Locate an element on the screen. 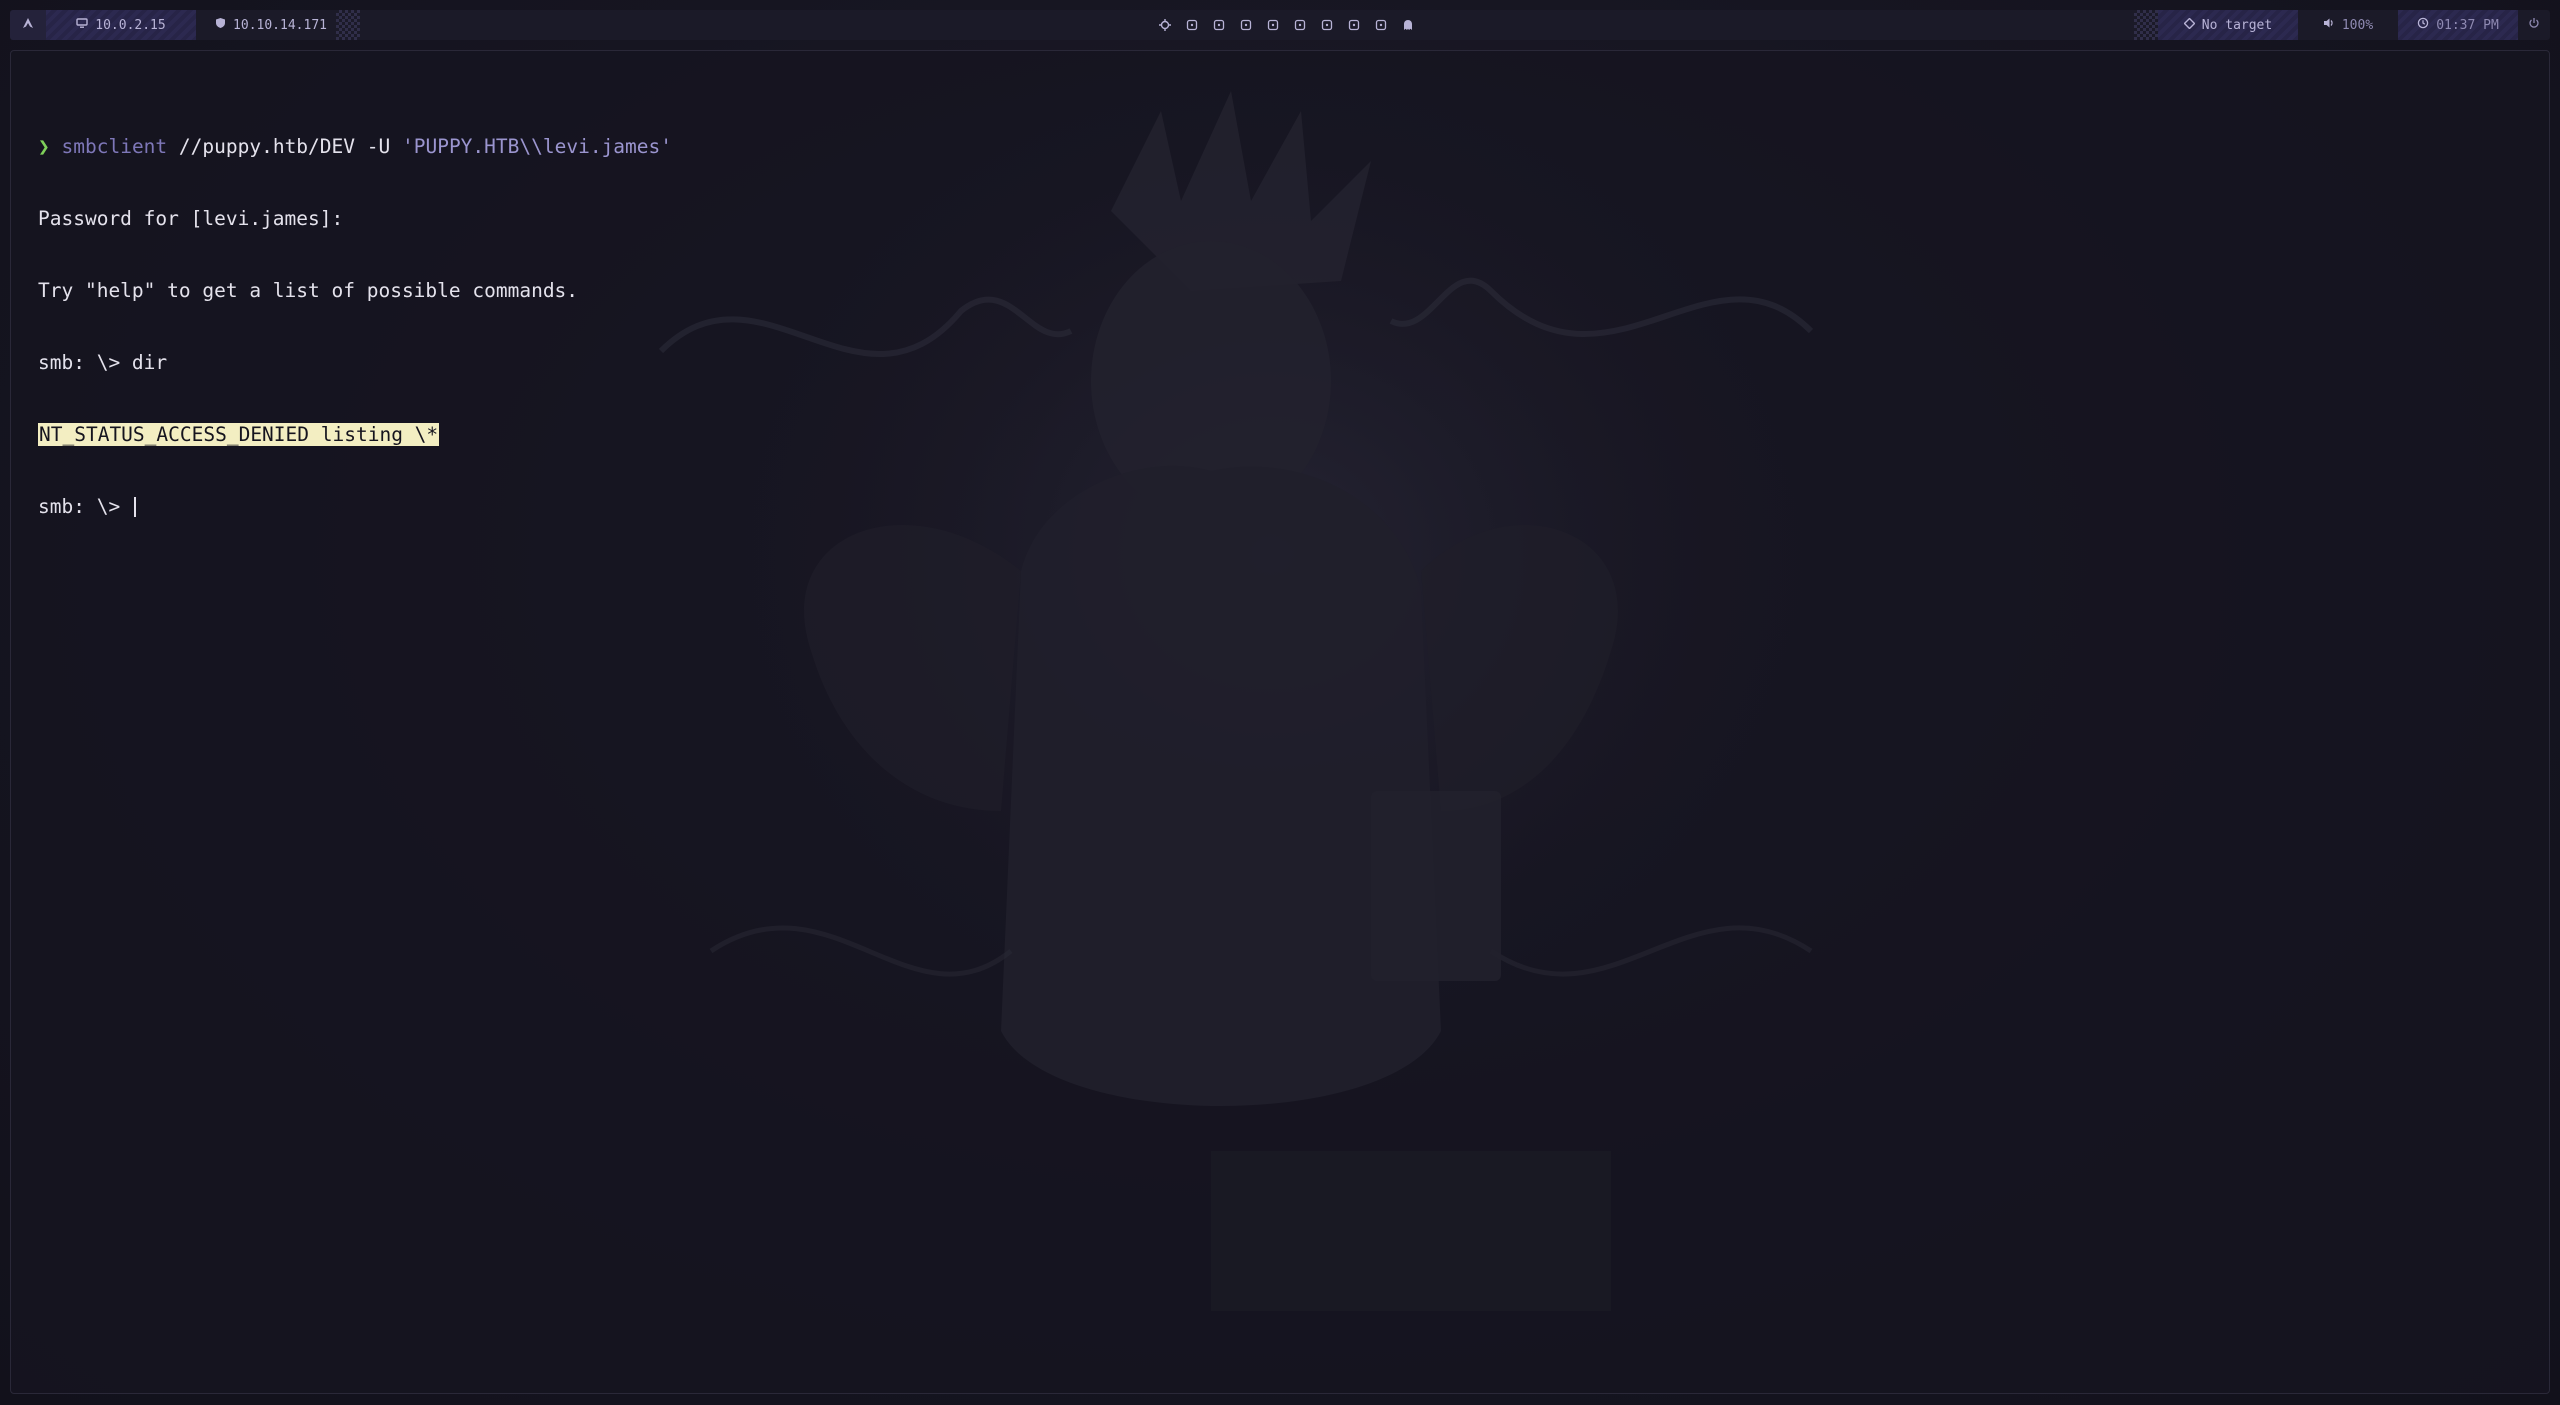  target-widget: No target is located at coordinates (2228, 25).